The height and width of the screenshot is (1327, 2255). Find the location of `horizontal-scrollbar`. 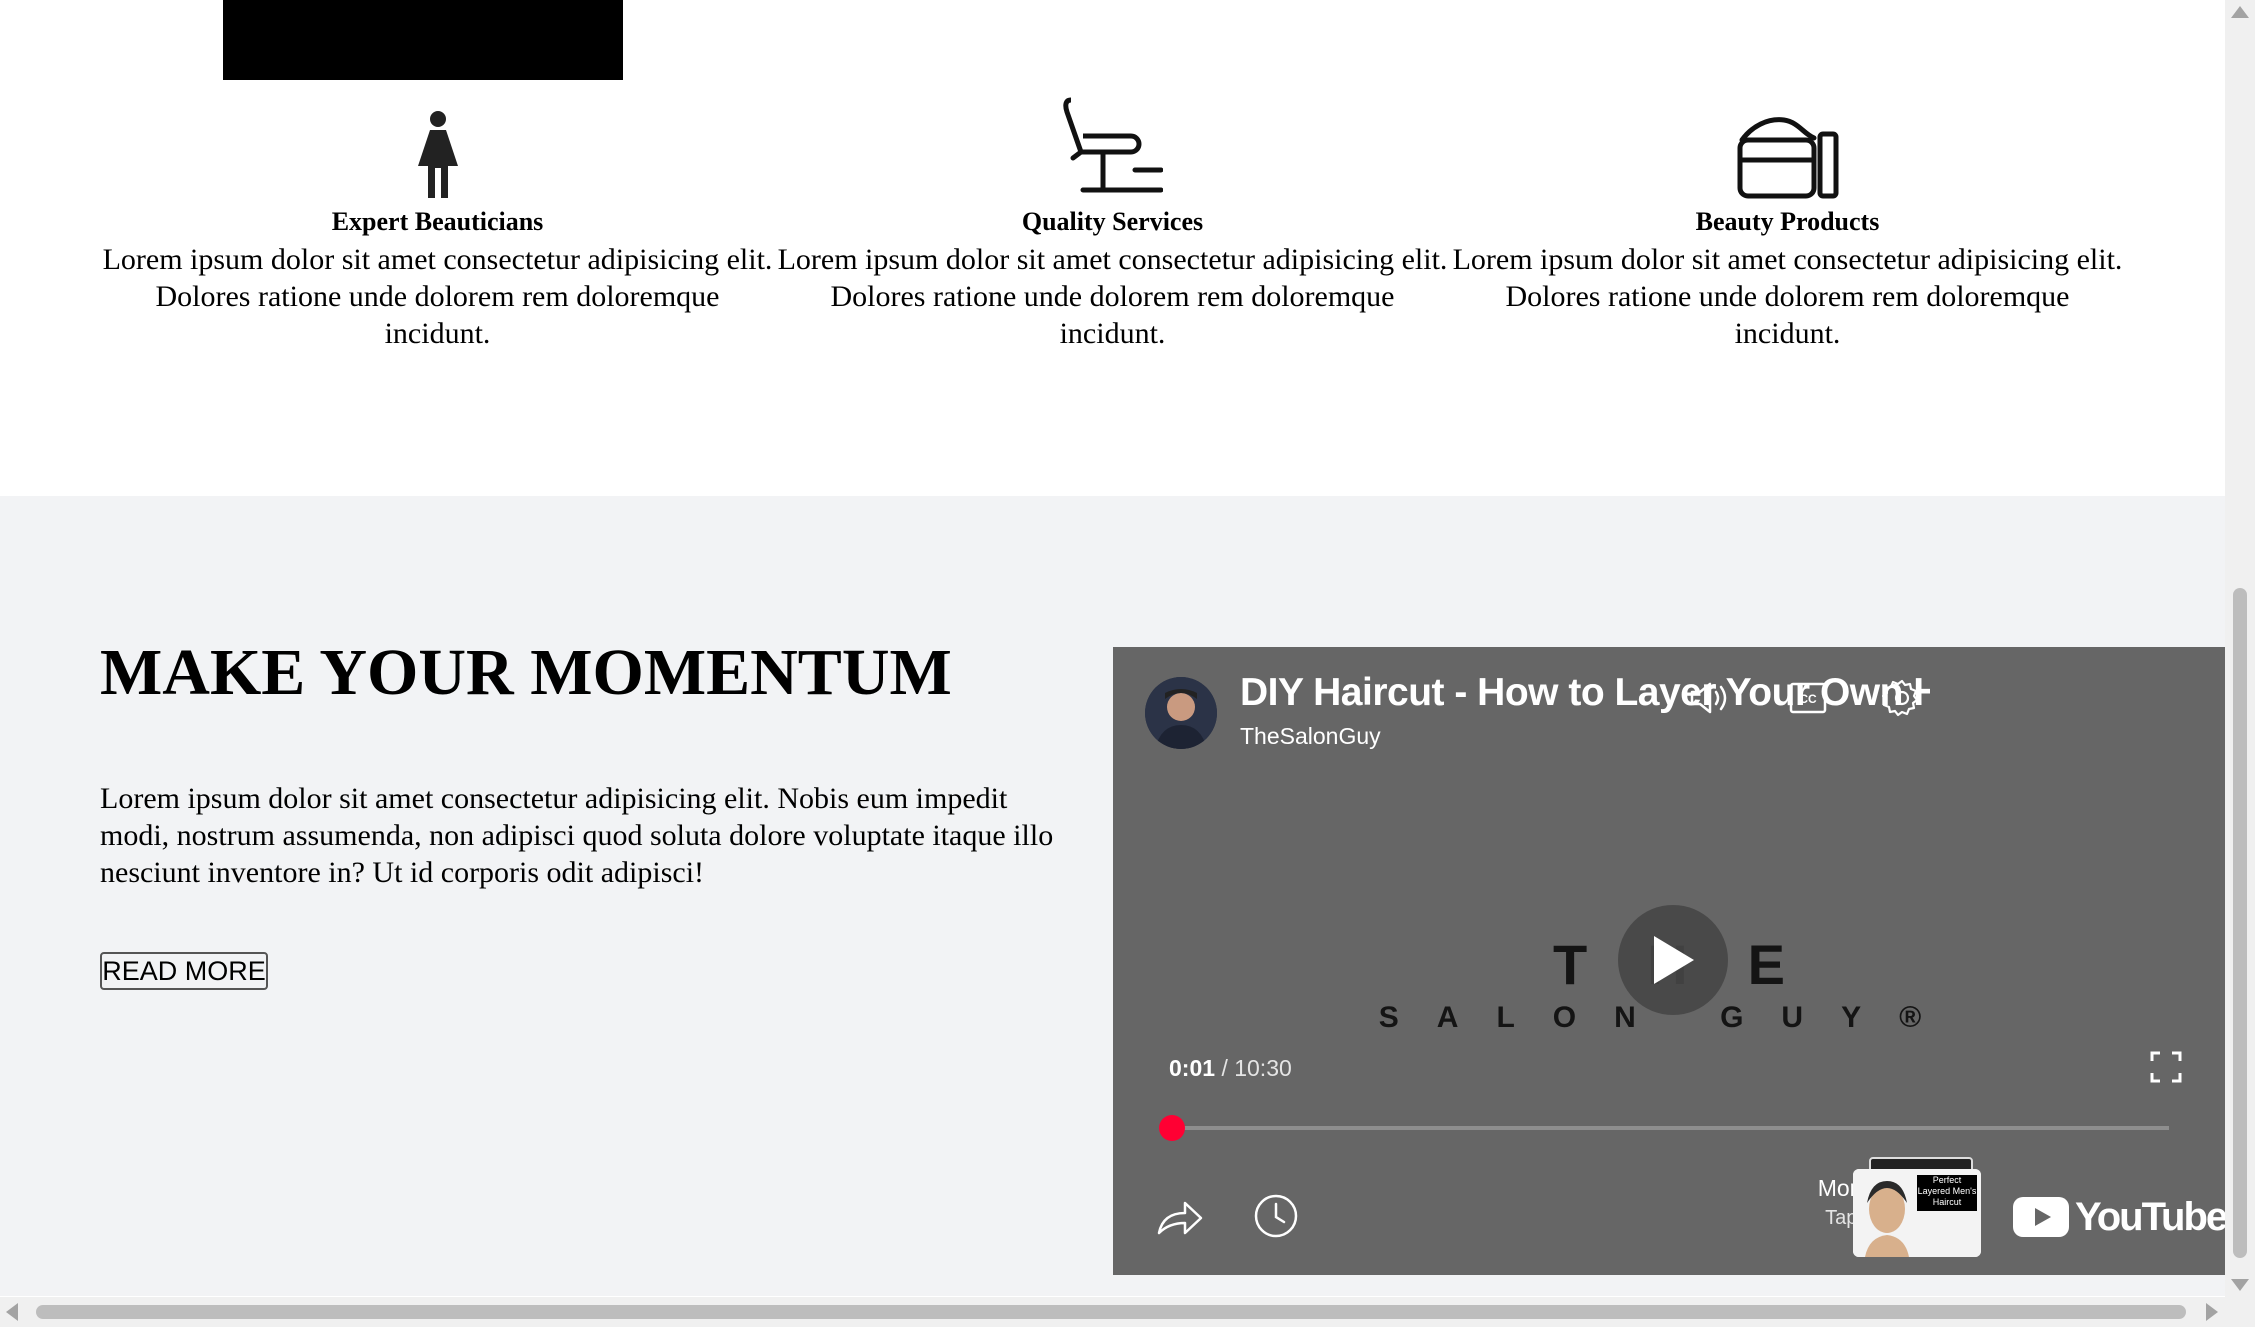

horizontal-scrollbar is located at coordinates (1127, 1312).